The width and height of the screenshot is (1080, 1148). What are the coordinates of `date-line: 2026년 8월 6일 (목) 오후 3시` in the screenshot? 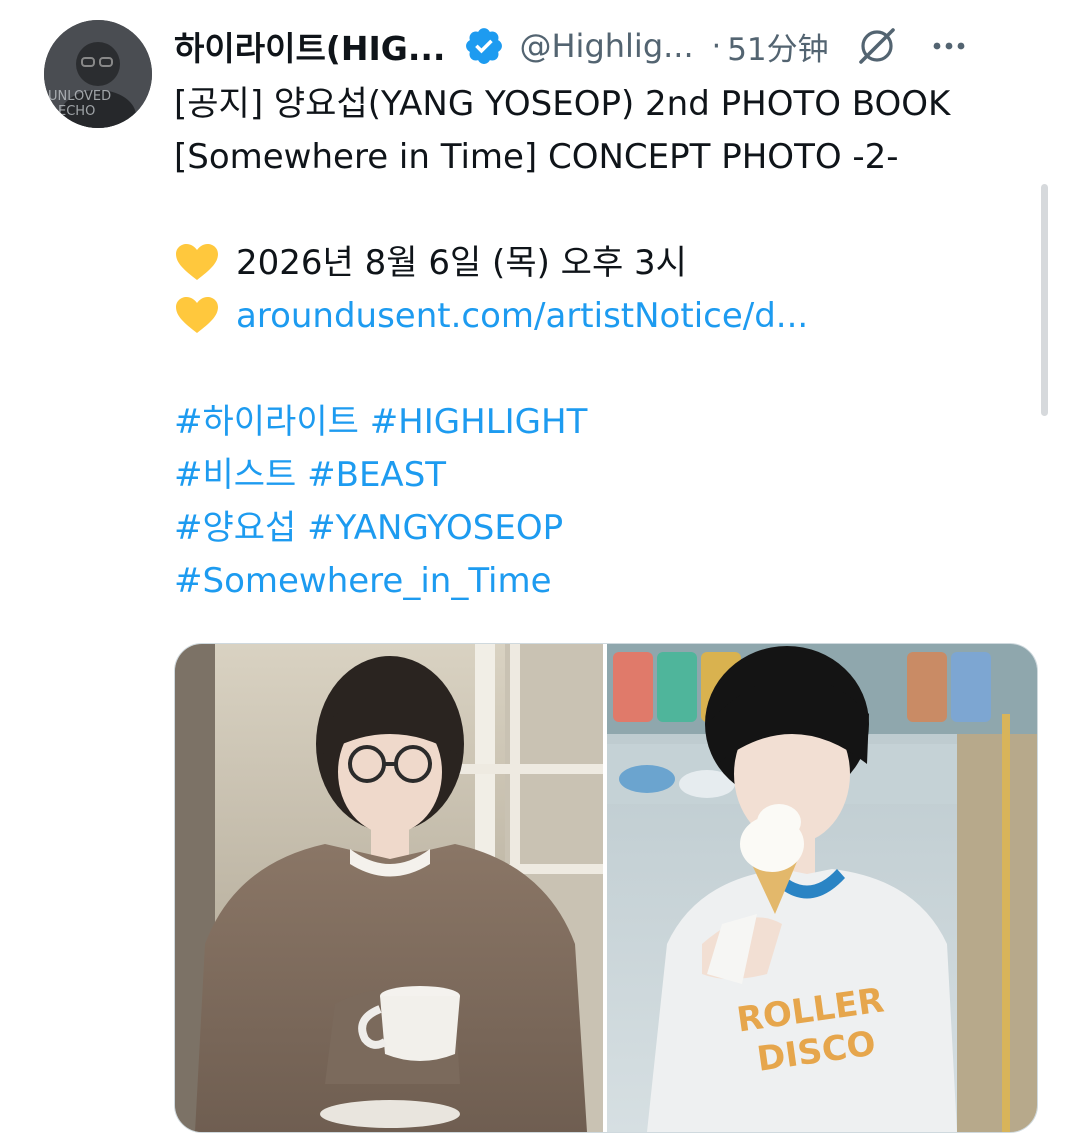 It's located at (604, 263).